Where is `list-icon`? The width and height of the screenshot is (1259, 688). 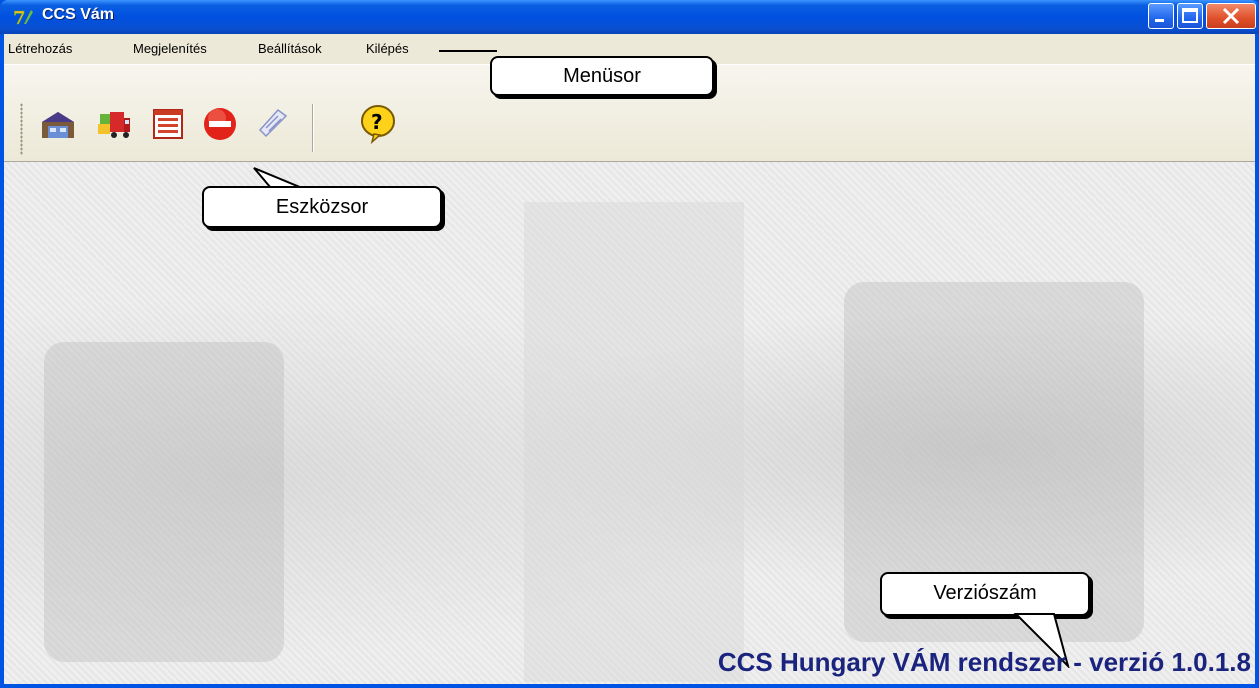 list-icon is located at coordinates (168, 124).